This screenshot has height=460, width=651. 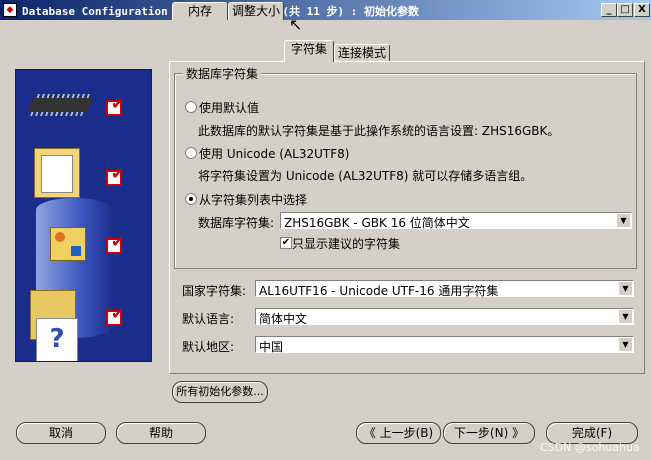 I want to click on radio-from-list-label: 从字符集列表中选择, so click(x=253, y=199).